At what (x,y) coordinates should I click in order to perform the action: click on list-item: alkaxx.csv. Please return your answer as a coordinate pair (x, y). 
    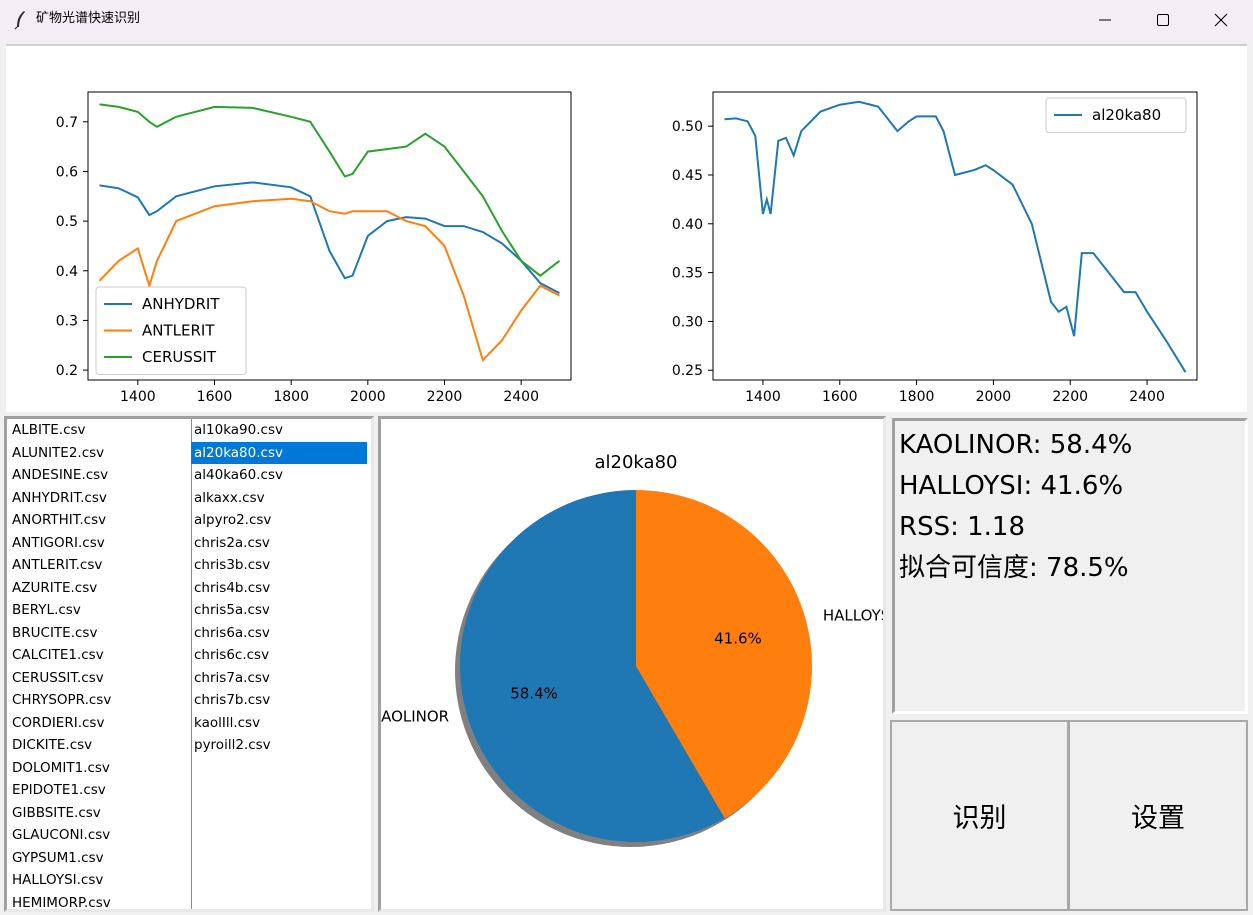
    Looking at the image, I should click on (279, 498).